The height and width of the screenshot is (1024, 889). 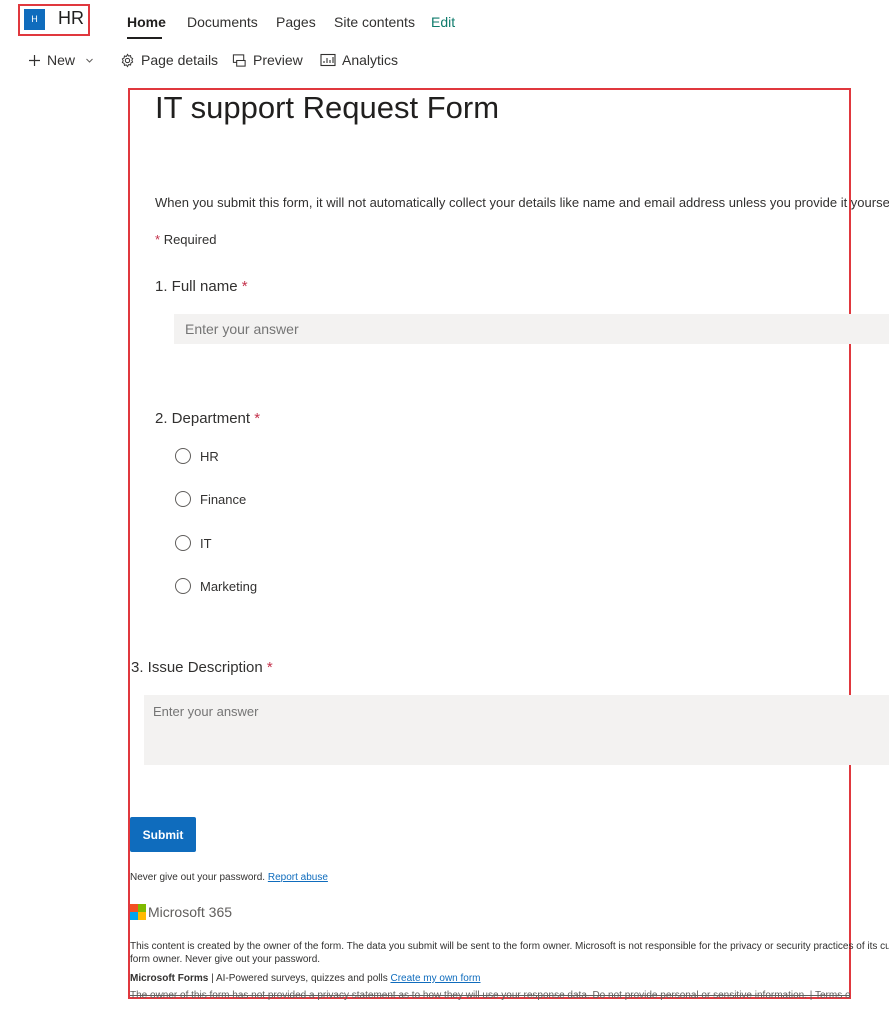 What do you see at coordinates (180, 60) in the screenshot?
I see `page-details-label: Page details` at bounding box center [180, 60].